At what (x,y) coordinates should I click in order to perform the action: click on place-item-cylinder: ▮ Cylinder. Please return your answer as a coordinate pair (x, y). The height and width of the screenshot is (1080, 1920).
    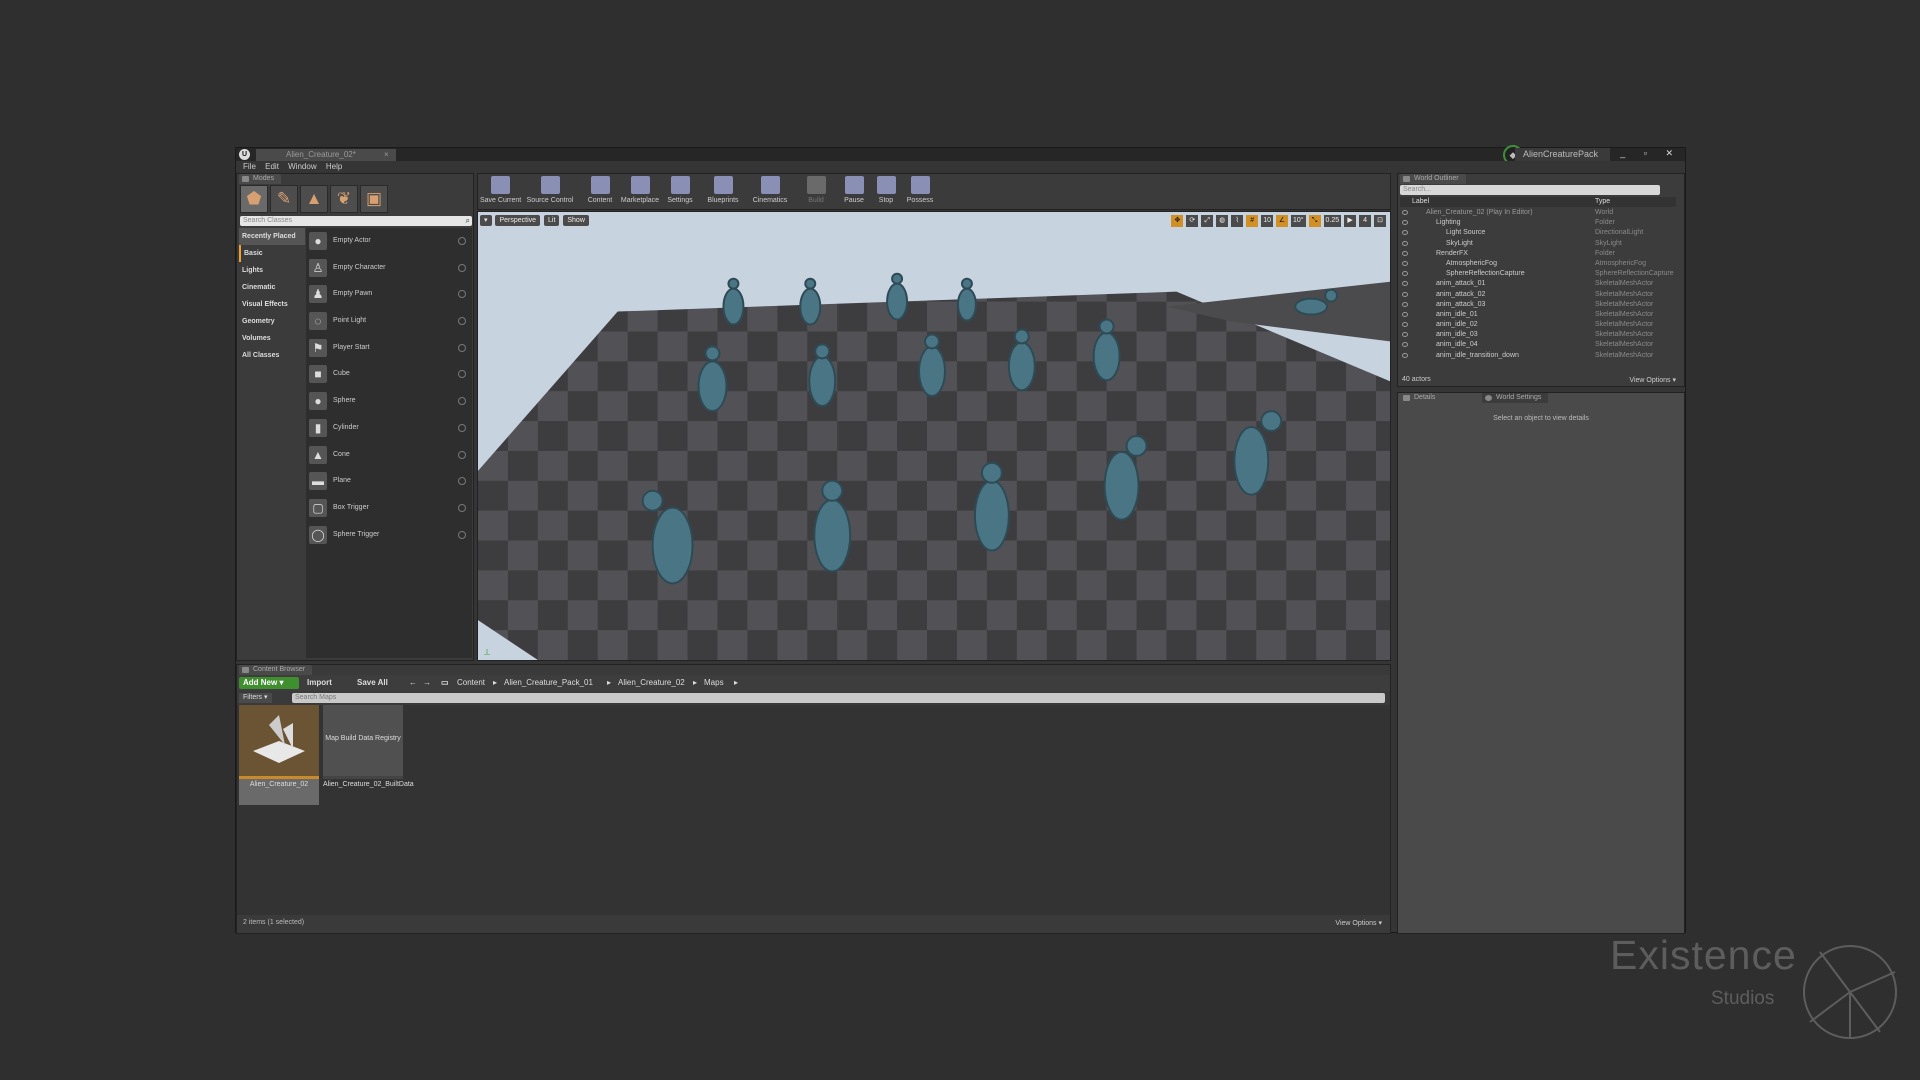
    Looking at the image, I should click on (389, 428).